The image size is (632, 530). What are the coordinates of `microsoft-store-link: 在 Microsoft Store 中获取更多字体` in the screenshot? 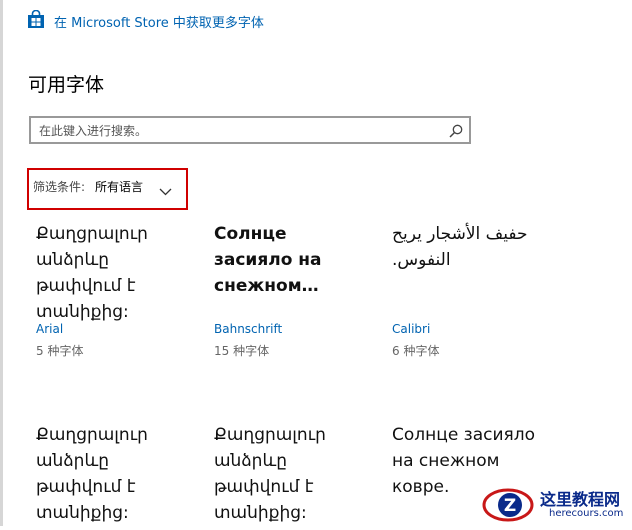 It's located at (145, 21).